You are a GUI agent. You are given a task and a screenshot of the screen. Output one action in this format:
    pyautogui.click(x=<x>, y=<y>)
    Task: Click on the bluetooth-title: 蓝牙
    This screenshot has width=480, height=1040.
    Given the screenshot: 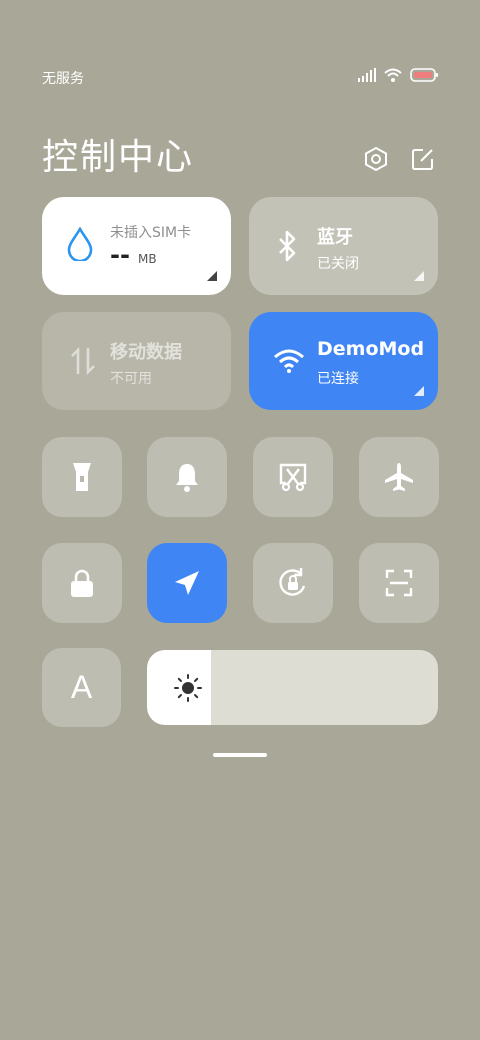 What is the action you would take?
    pyautogui.click(x=335, y=237)
    